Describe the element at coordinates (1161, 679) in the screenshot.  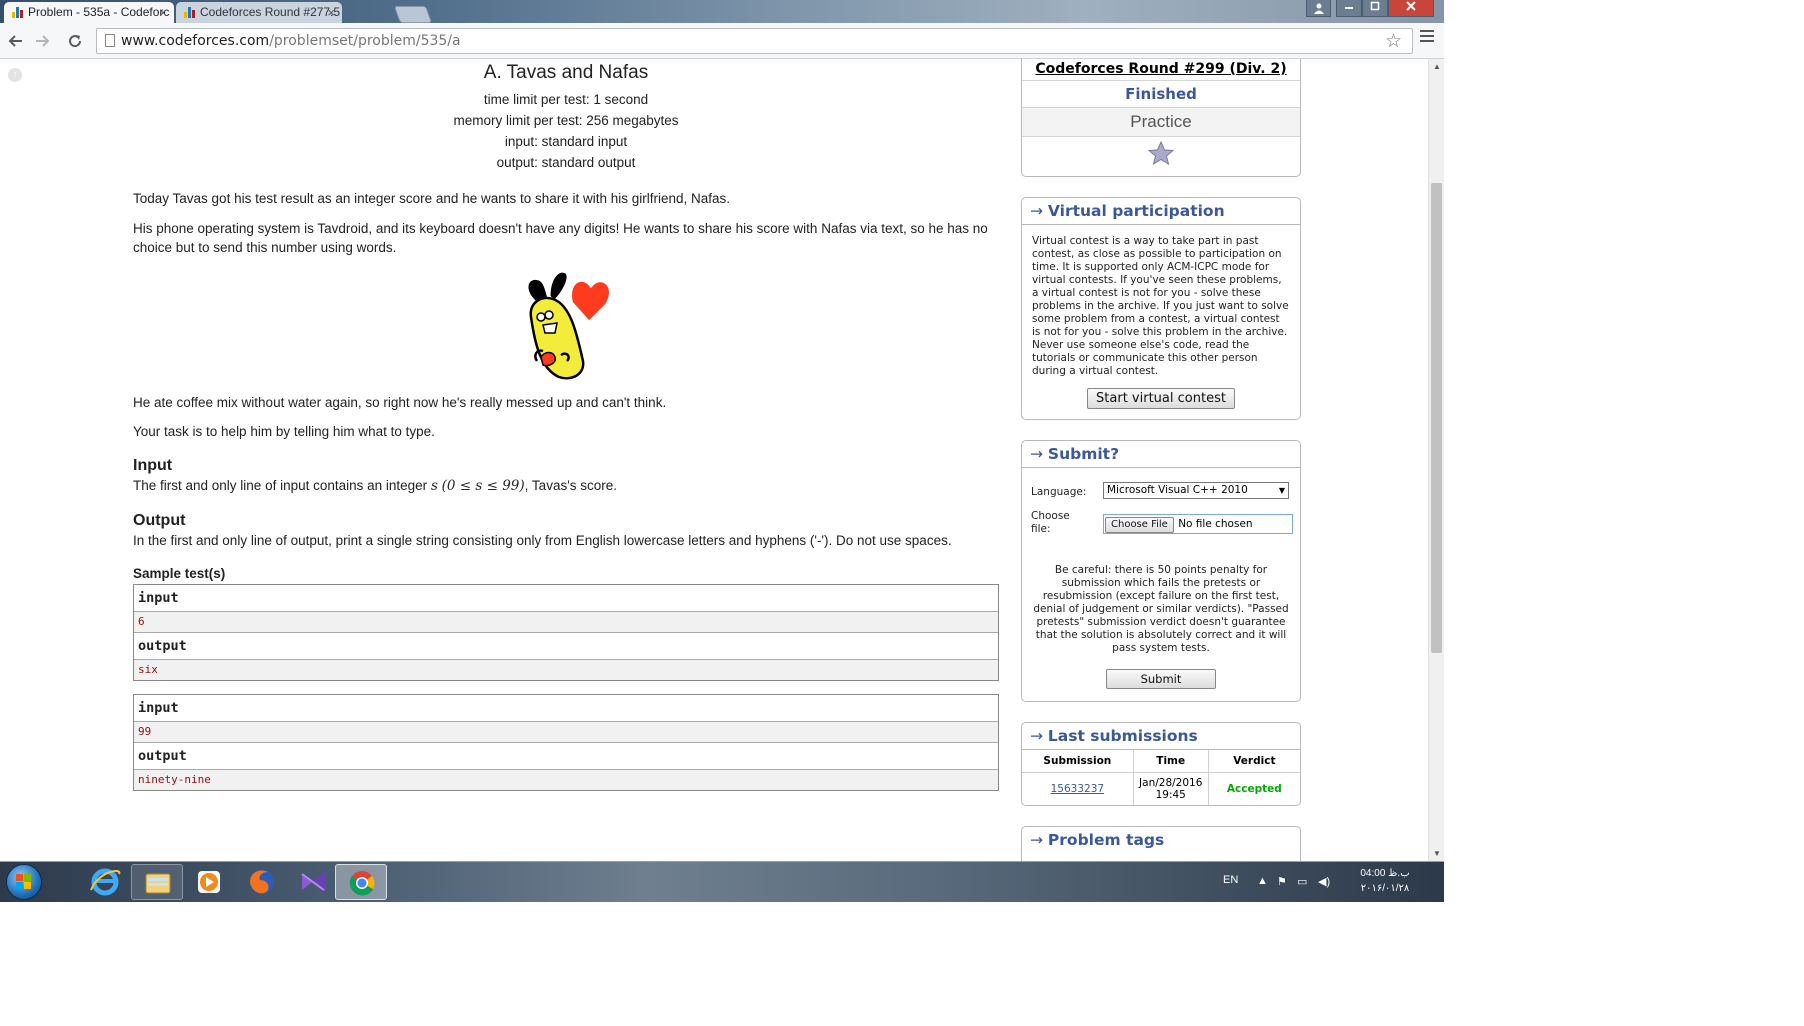
I see `submit-button: Submit` at that location.